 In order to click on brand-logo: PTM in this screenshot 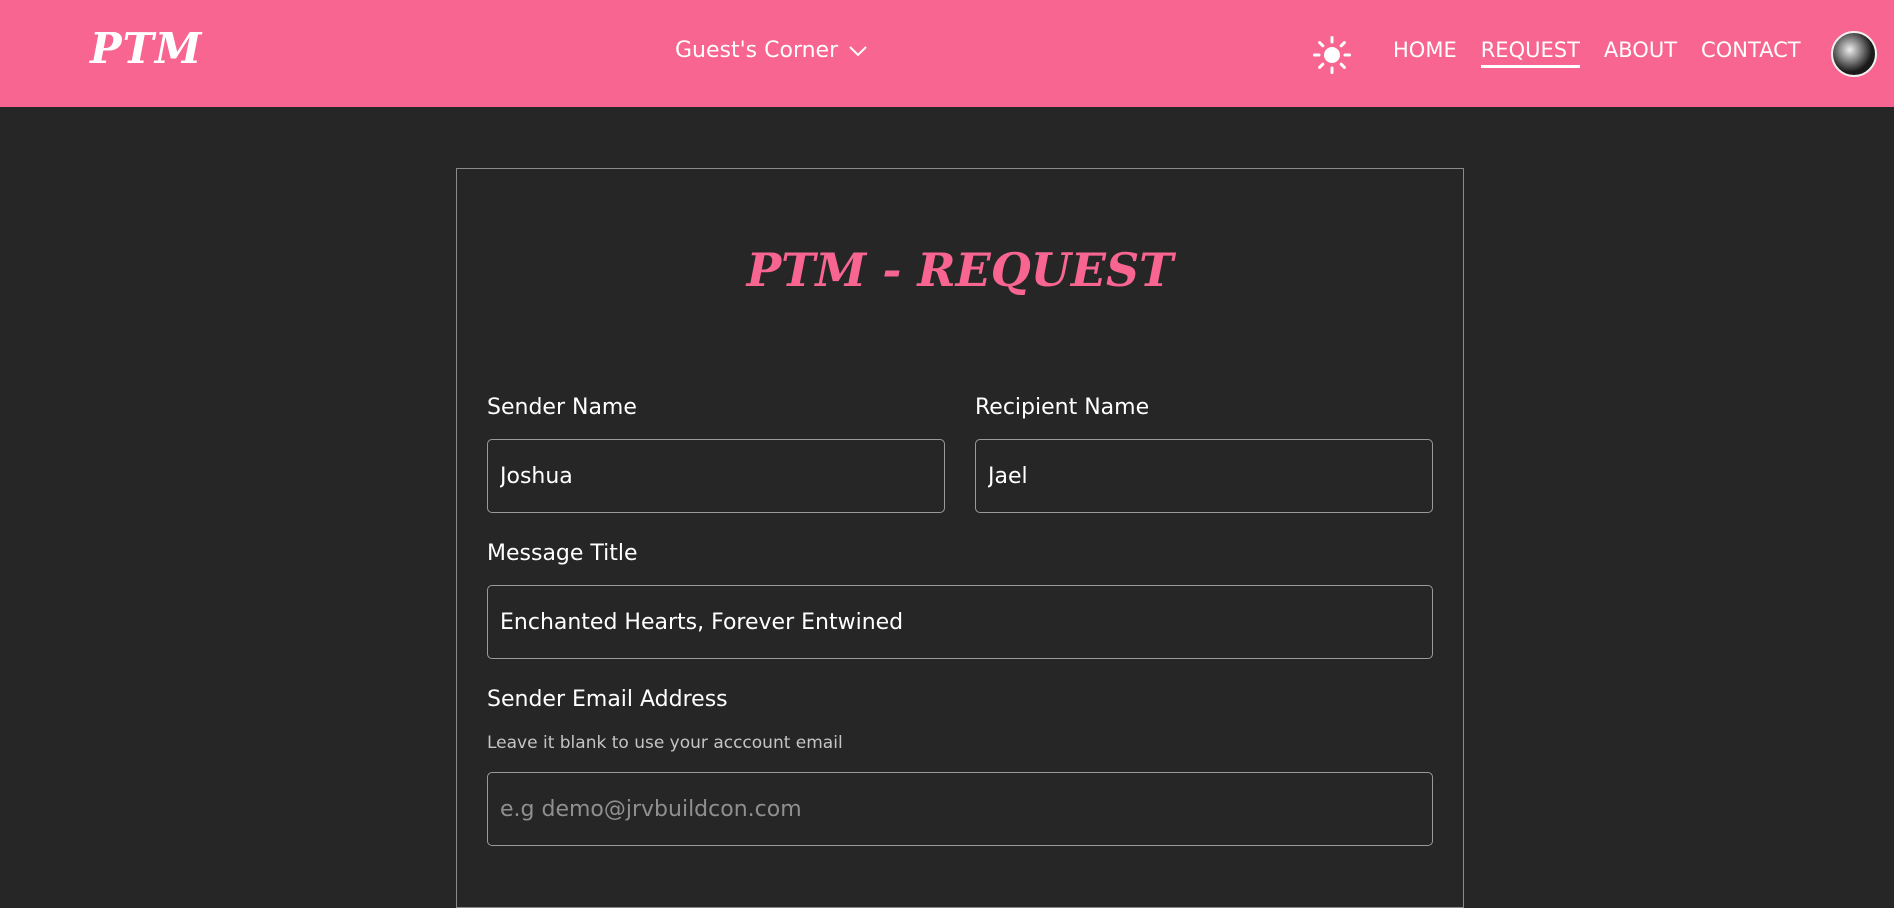, I will do `click(146, 48)`.